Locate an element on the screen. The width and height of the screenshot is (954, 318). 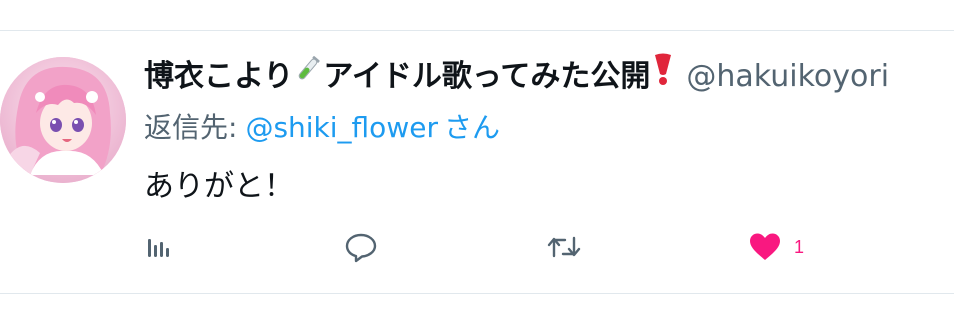
display-name: 博衣こより アイドル歌ってみた公開 is located at coordinates (410, 73).